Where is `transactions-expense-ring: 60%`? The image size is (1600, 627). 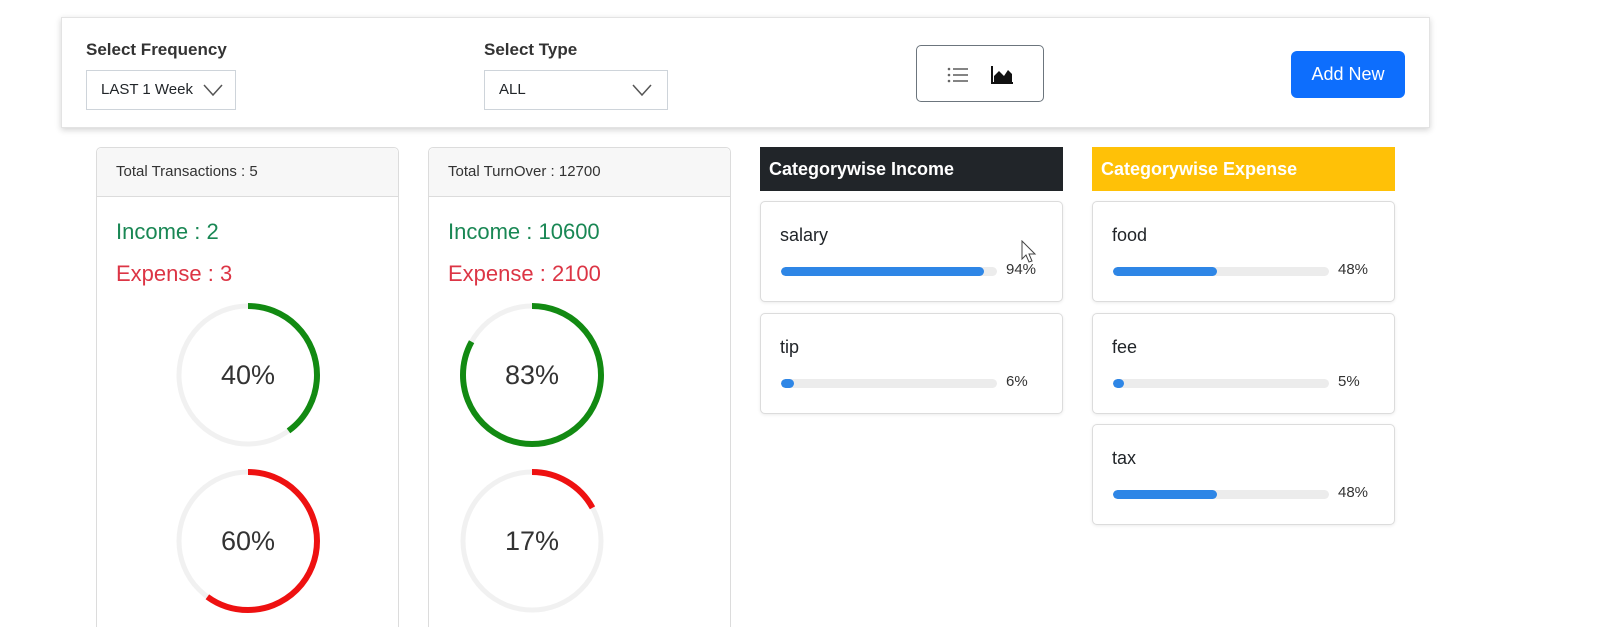 transactions-expense-ring: 60% is located at coordinates (248, 541).